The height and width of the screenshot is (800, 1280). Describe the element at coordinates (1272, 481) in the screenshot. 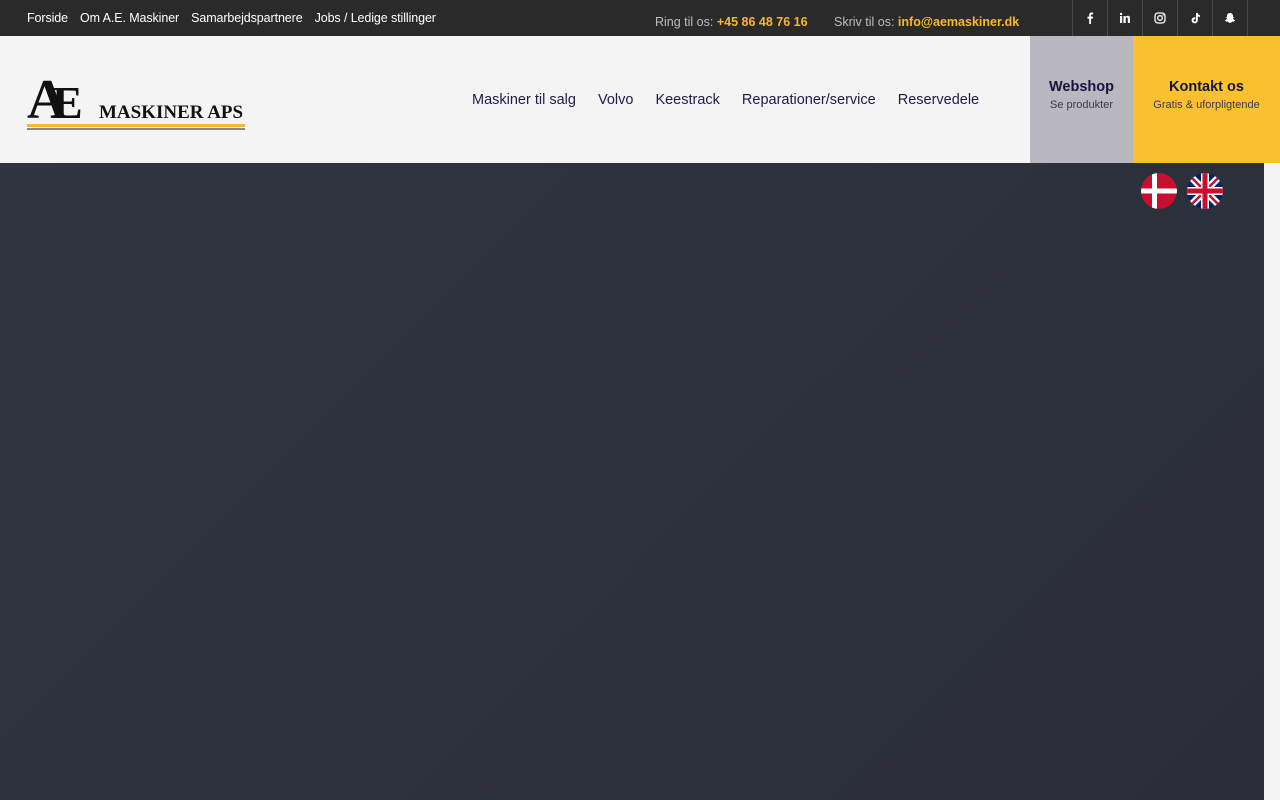

I see `page-scrollbar` at that location.